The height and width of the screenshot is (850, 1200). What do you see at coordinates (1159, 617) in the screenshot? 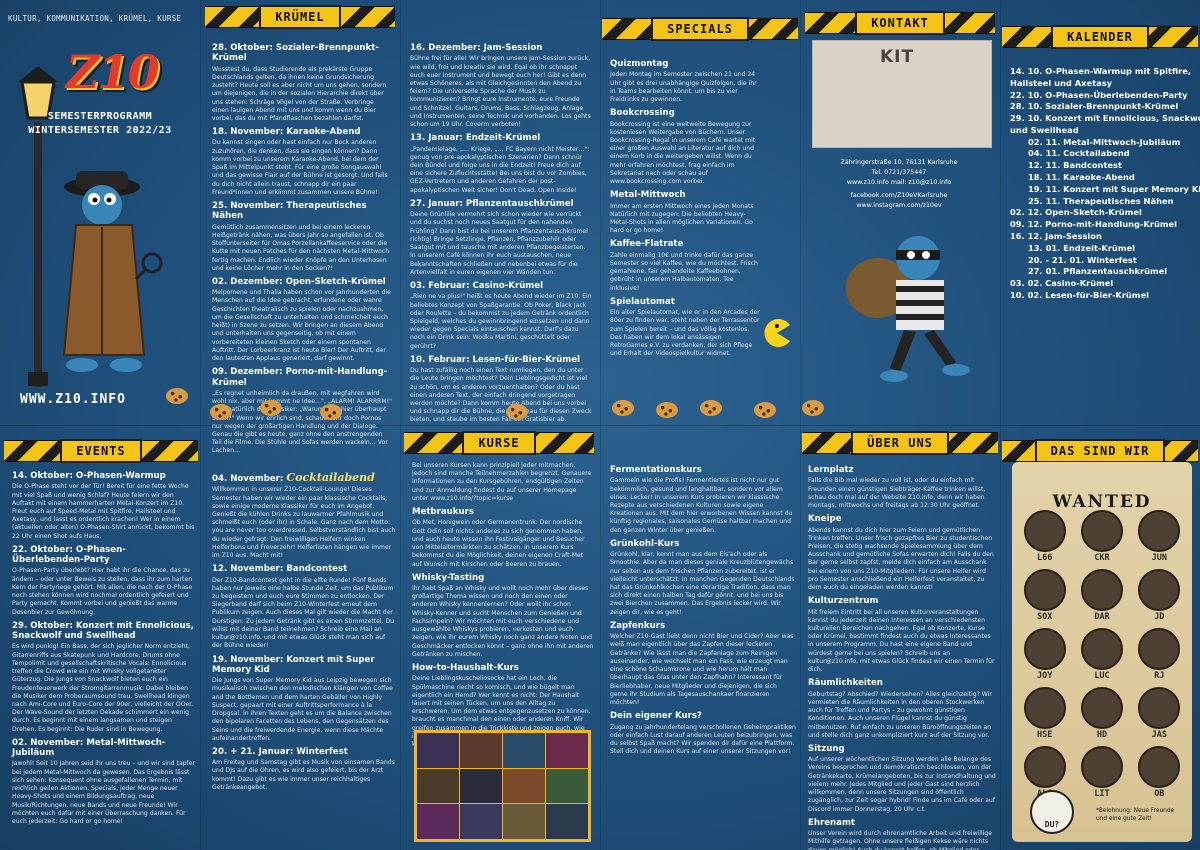
I see `member-initials: JD` at bounding box center [1159, 617].